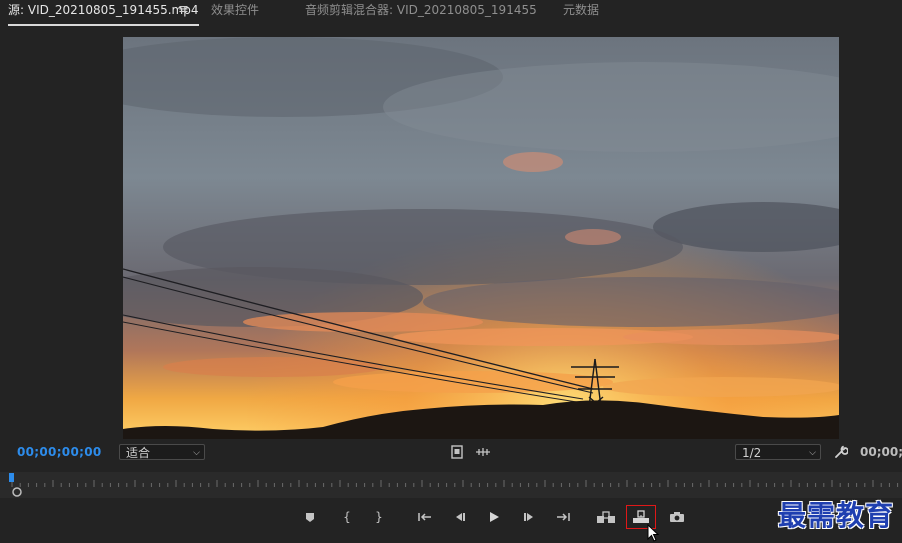  Describe the element at coordinates (347, 517) in the screenshot. I see `mark-in-icon: {` at that location.